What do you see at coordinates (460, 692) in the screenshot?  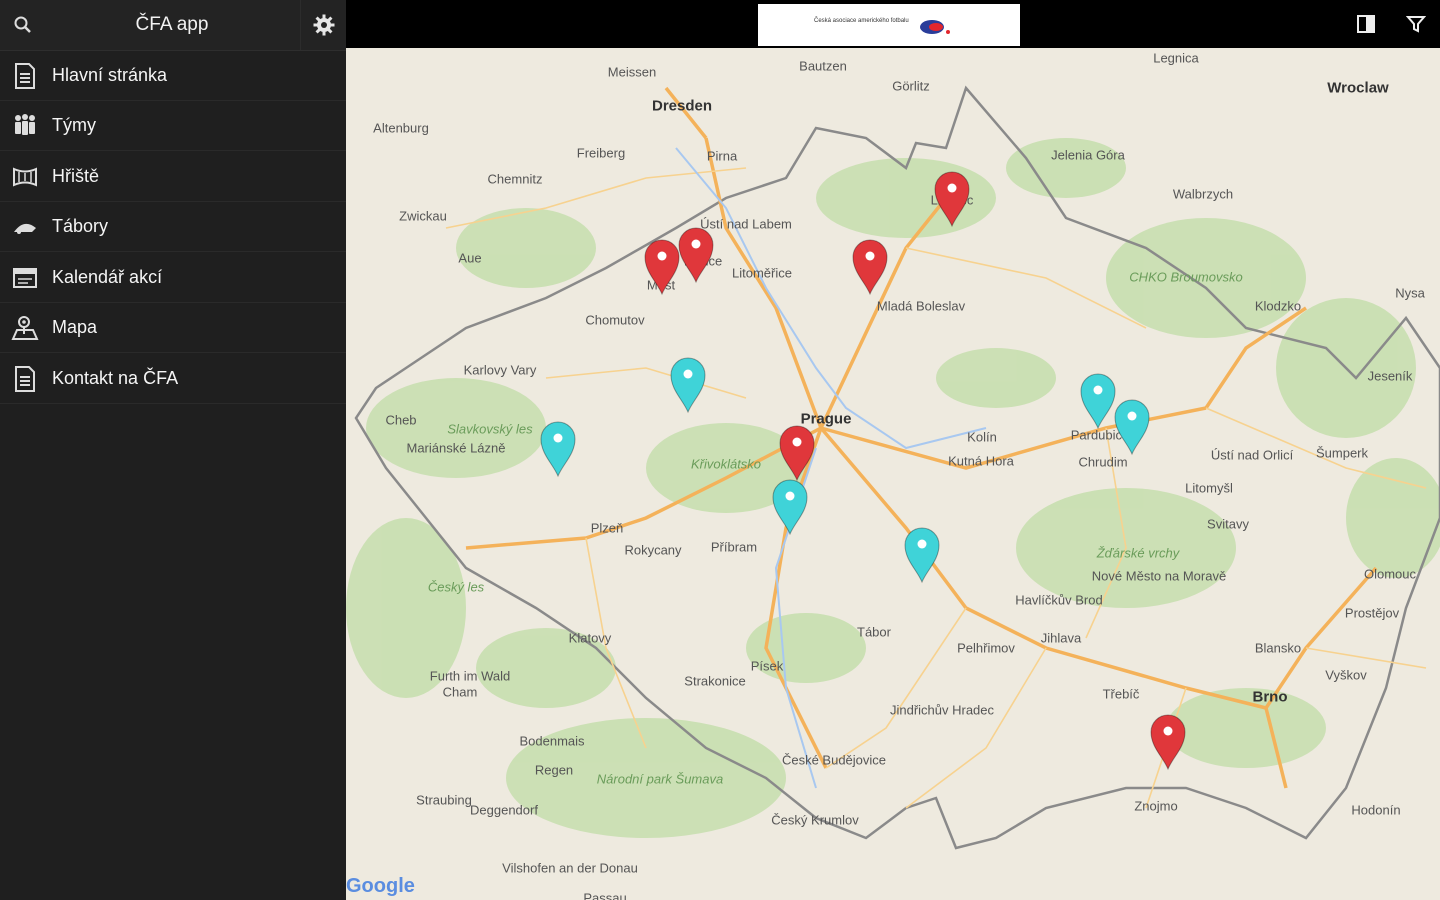 I see `city-label: Cham` at bounding box center [460, 692].